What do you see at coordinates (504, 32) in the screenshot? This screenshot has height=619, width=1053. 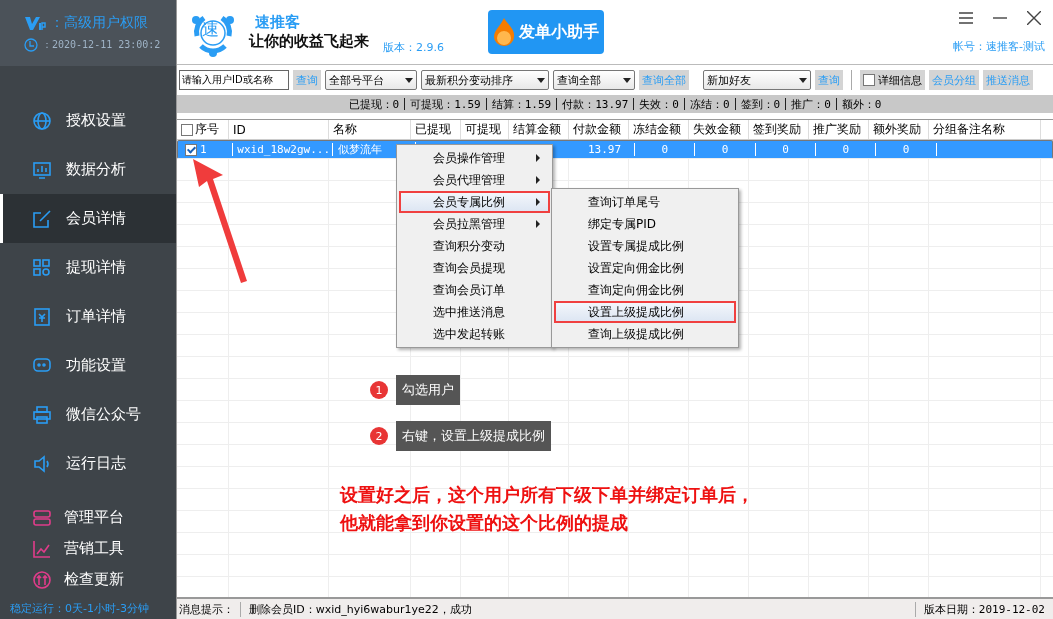 I see `flame-icon` at bounding box center [504, 32].